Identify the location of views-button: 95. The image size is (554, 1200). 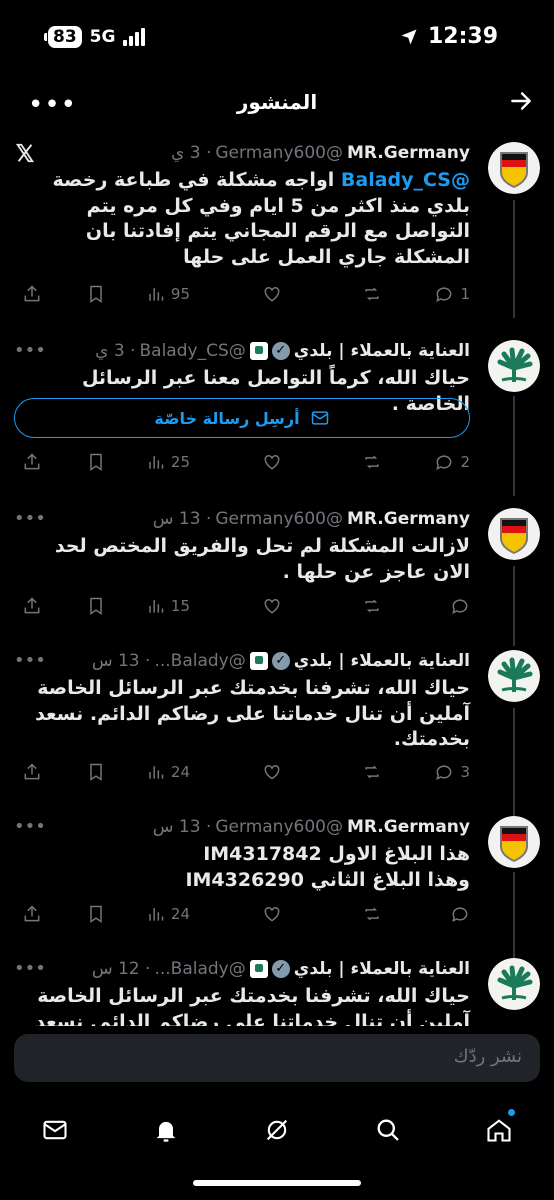
(167, 294).